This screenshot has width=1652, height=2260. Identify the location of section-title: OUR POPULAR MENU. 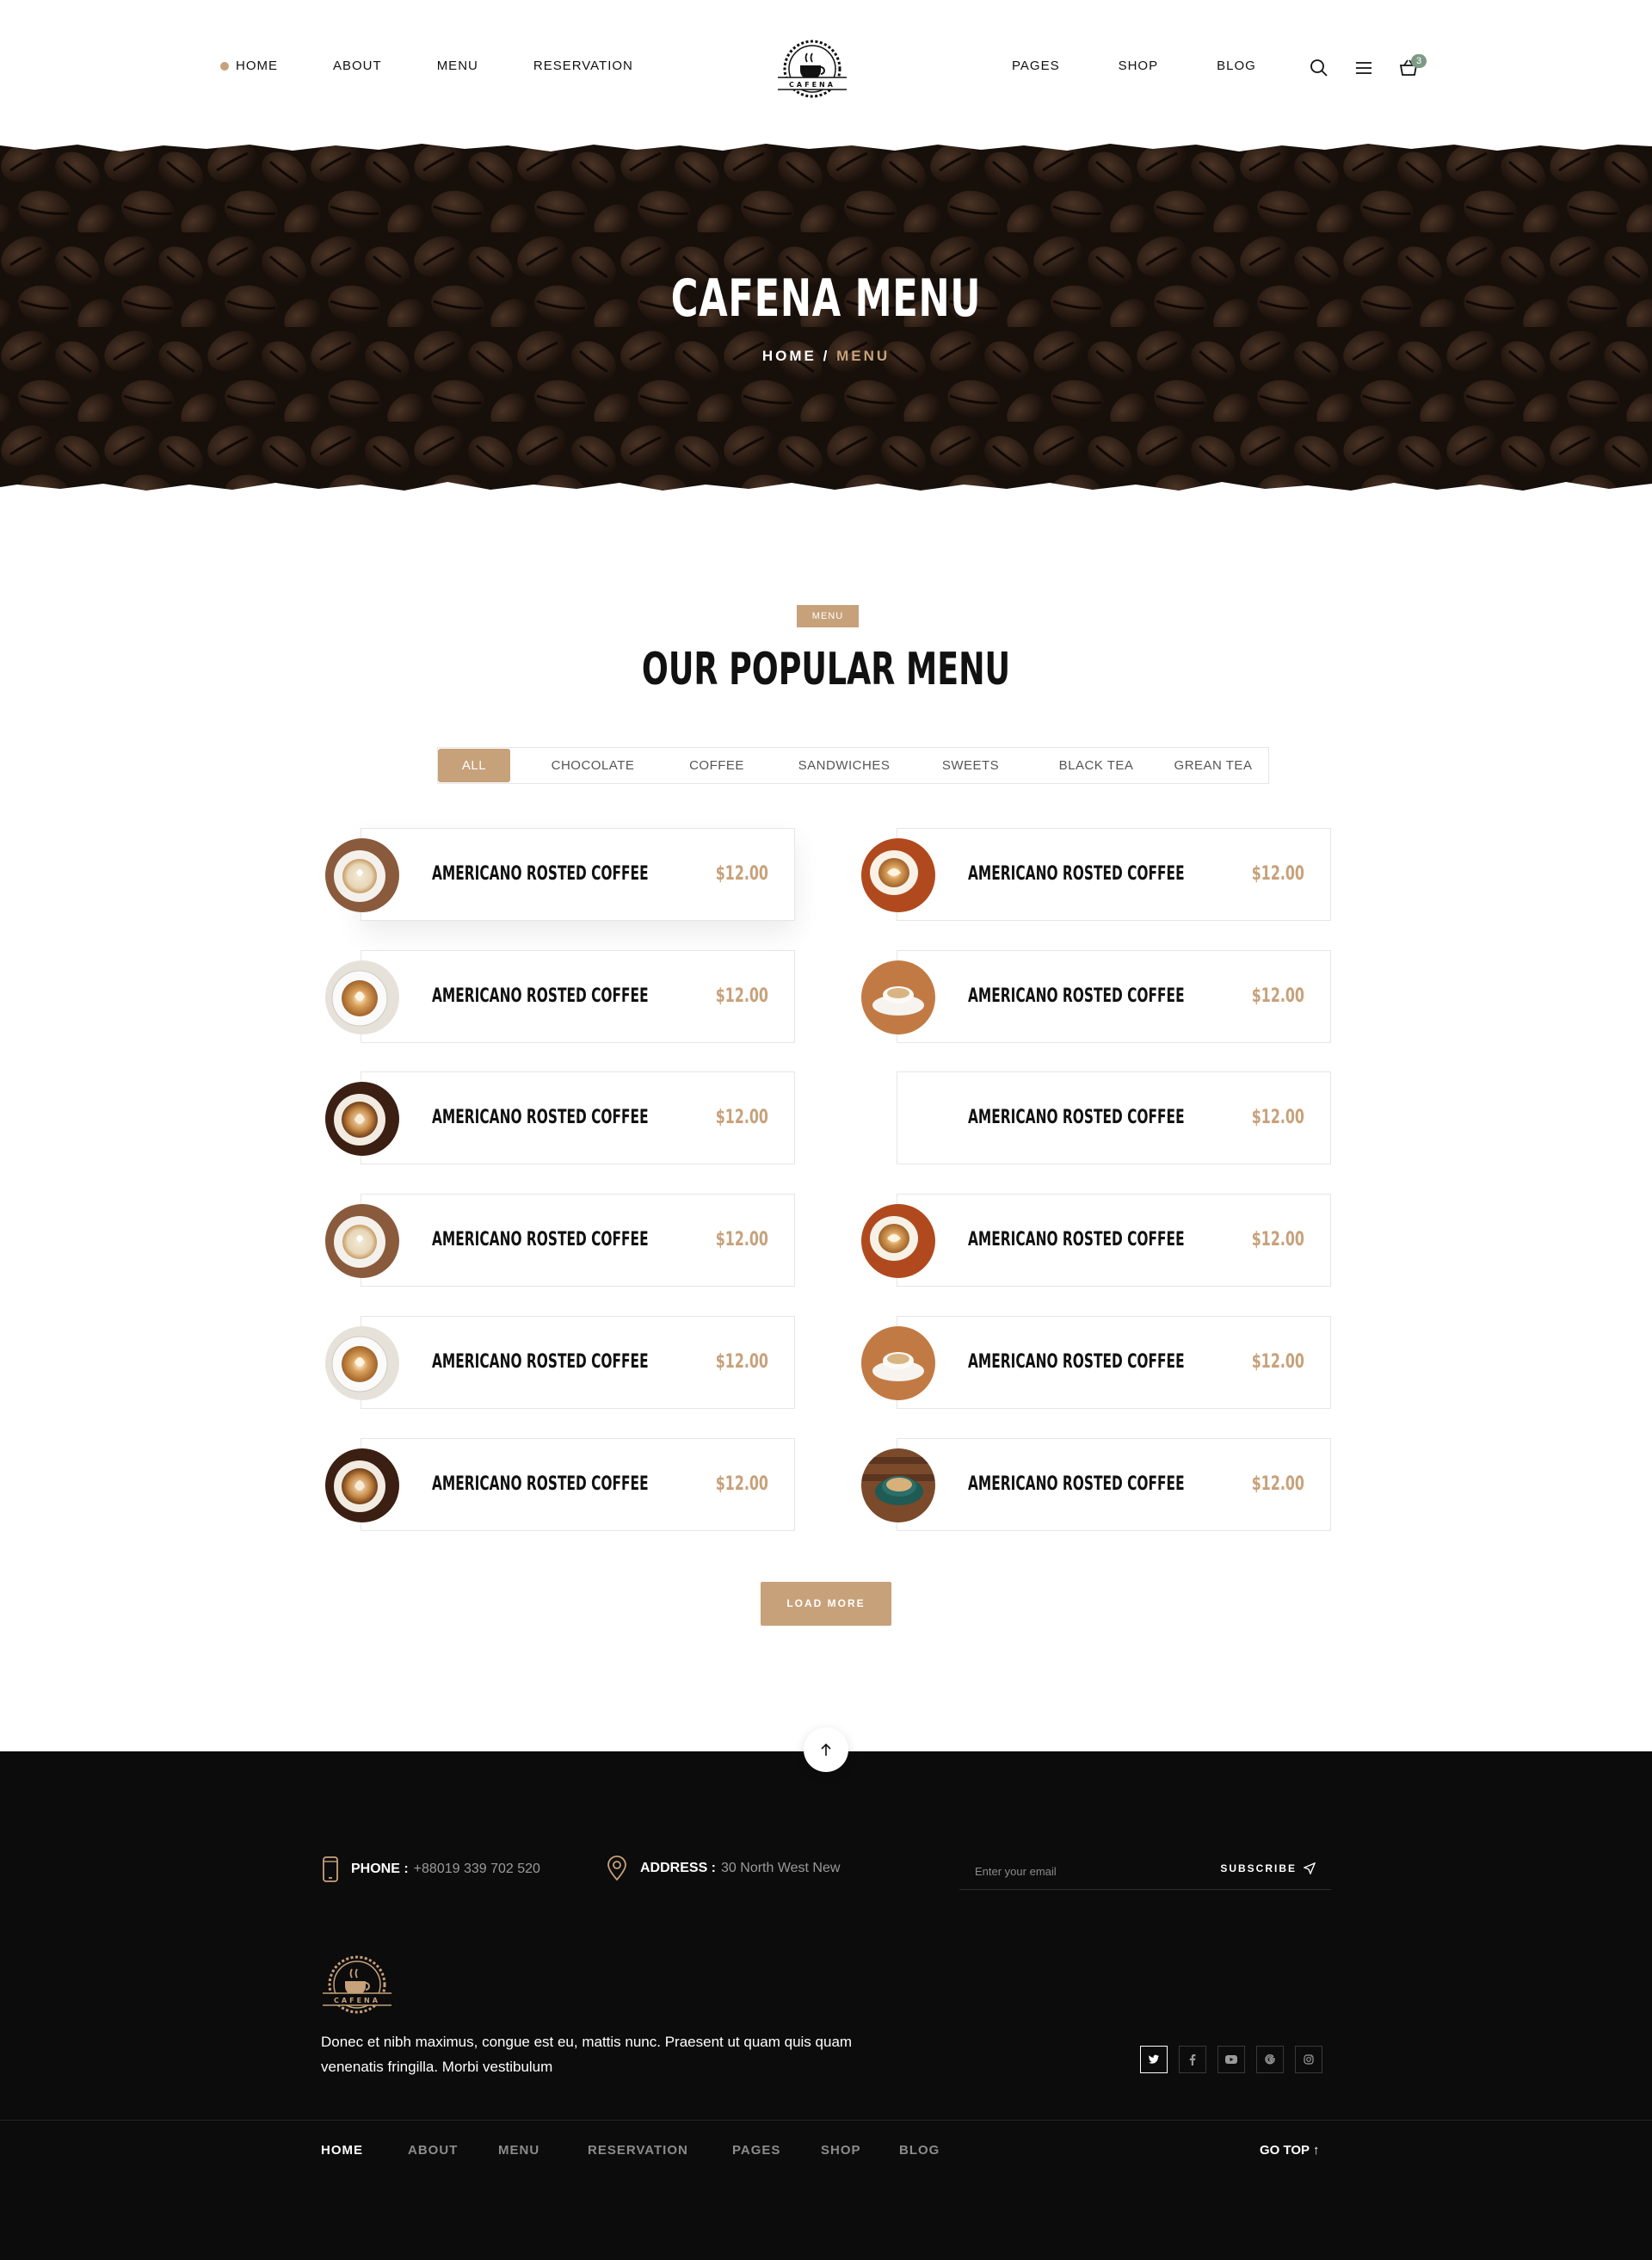
(826, 669).